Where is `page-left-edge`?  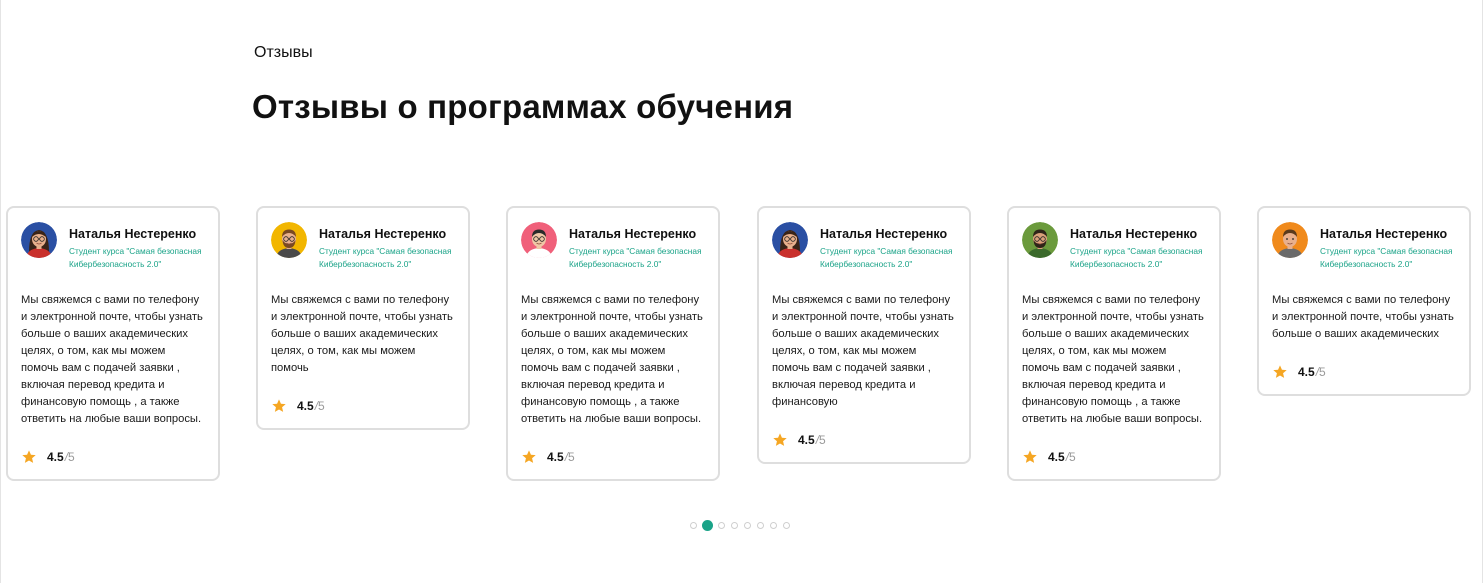
page-left-edge is located at coordinates (0, 291).